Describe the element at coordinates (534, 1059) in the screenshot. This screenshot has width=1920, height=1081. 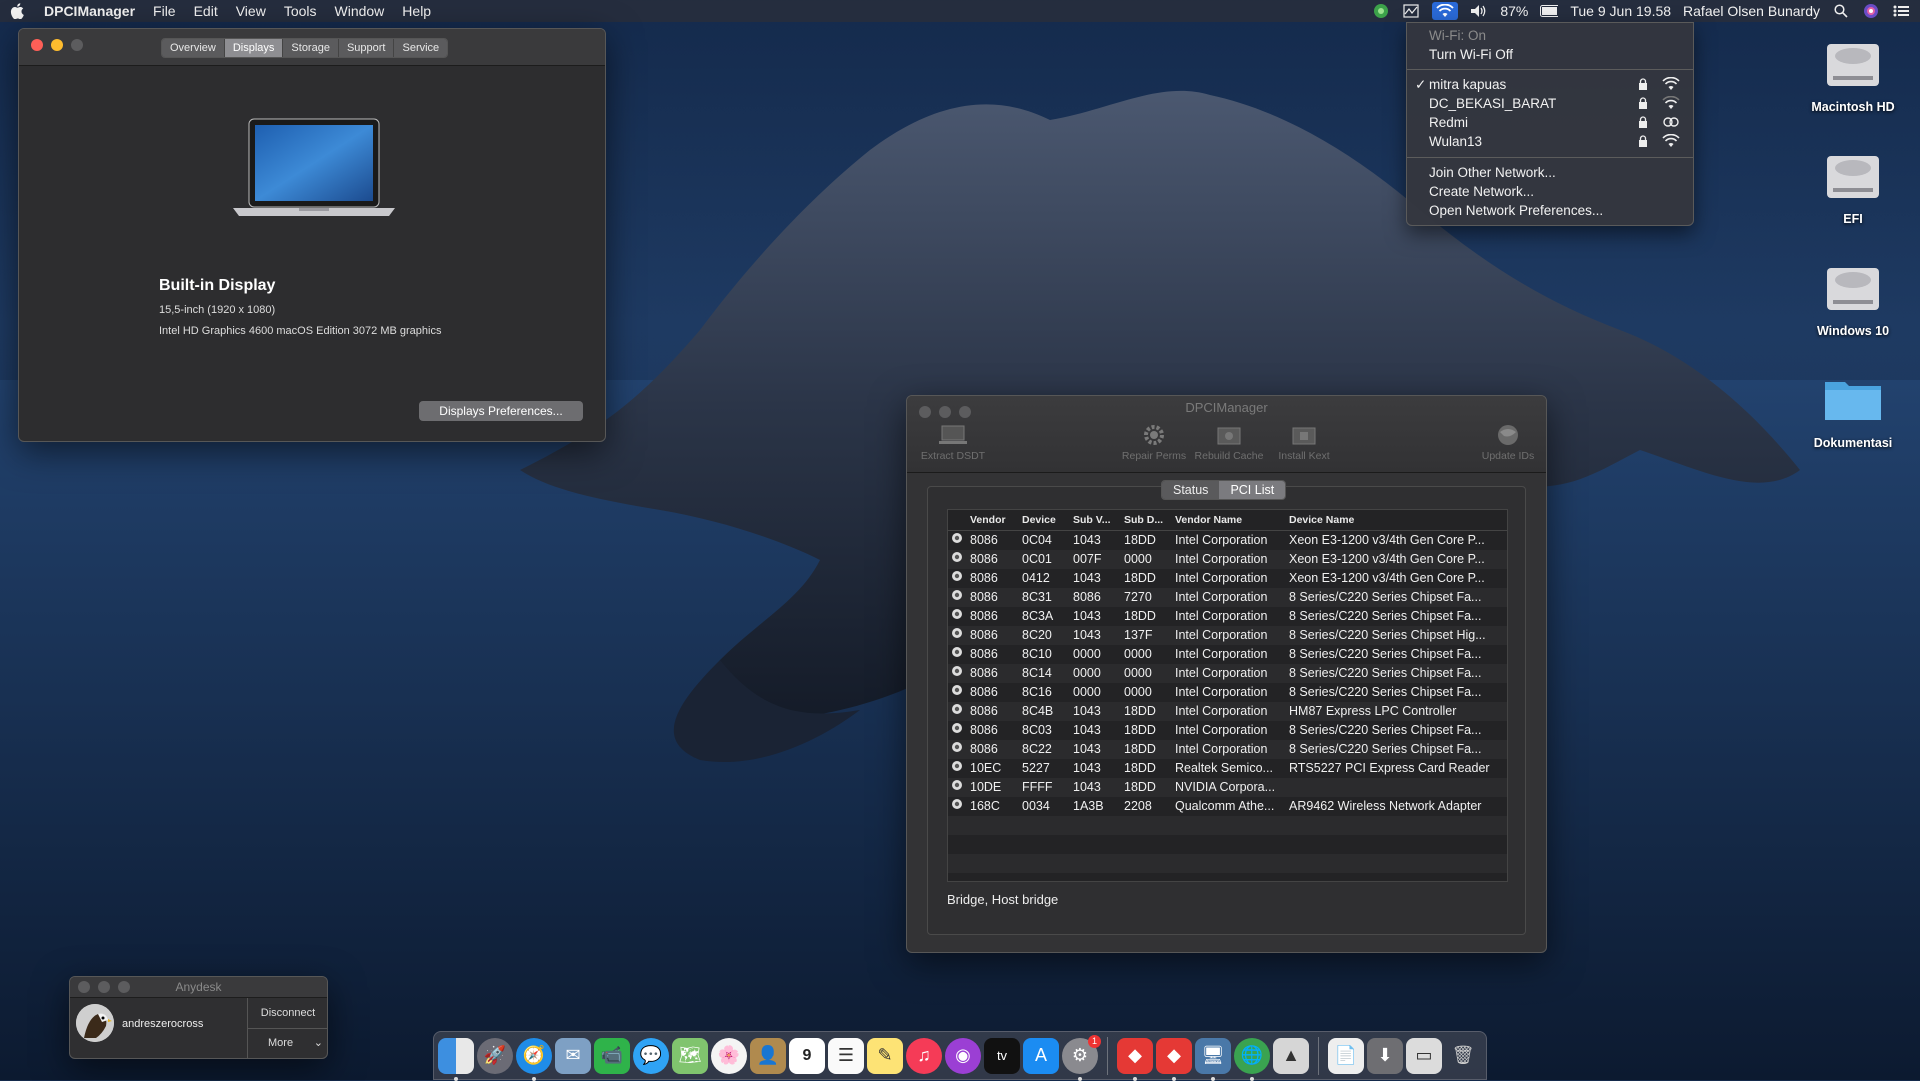
I see `safari-icon: 🧭` at that location.